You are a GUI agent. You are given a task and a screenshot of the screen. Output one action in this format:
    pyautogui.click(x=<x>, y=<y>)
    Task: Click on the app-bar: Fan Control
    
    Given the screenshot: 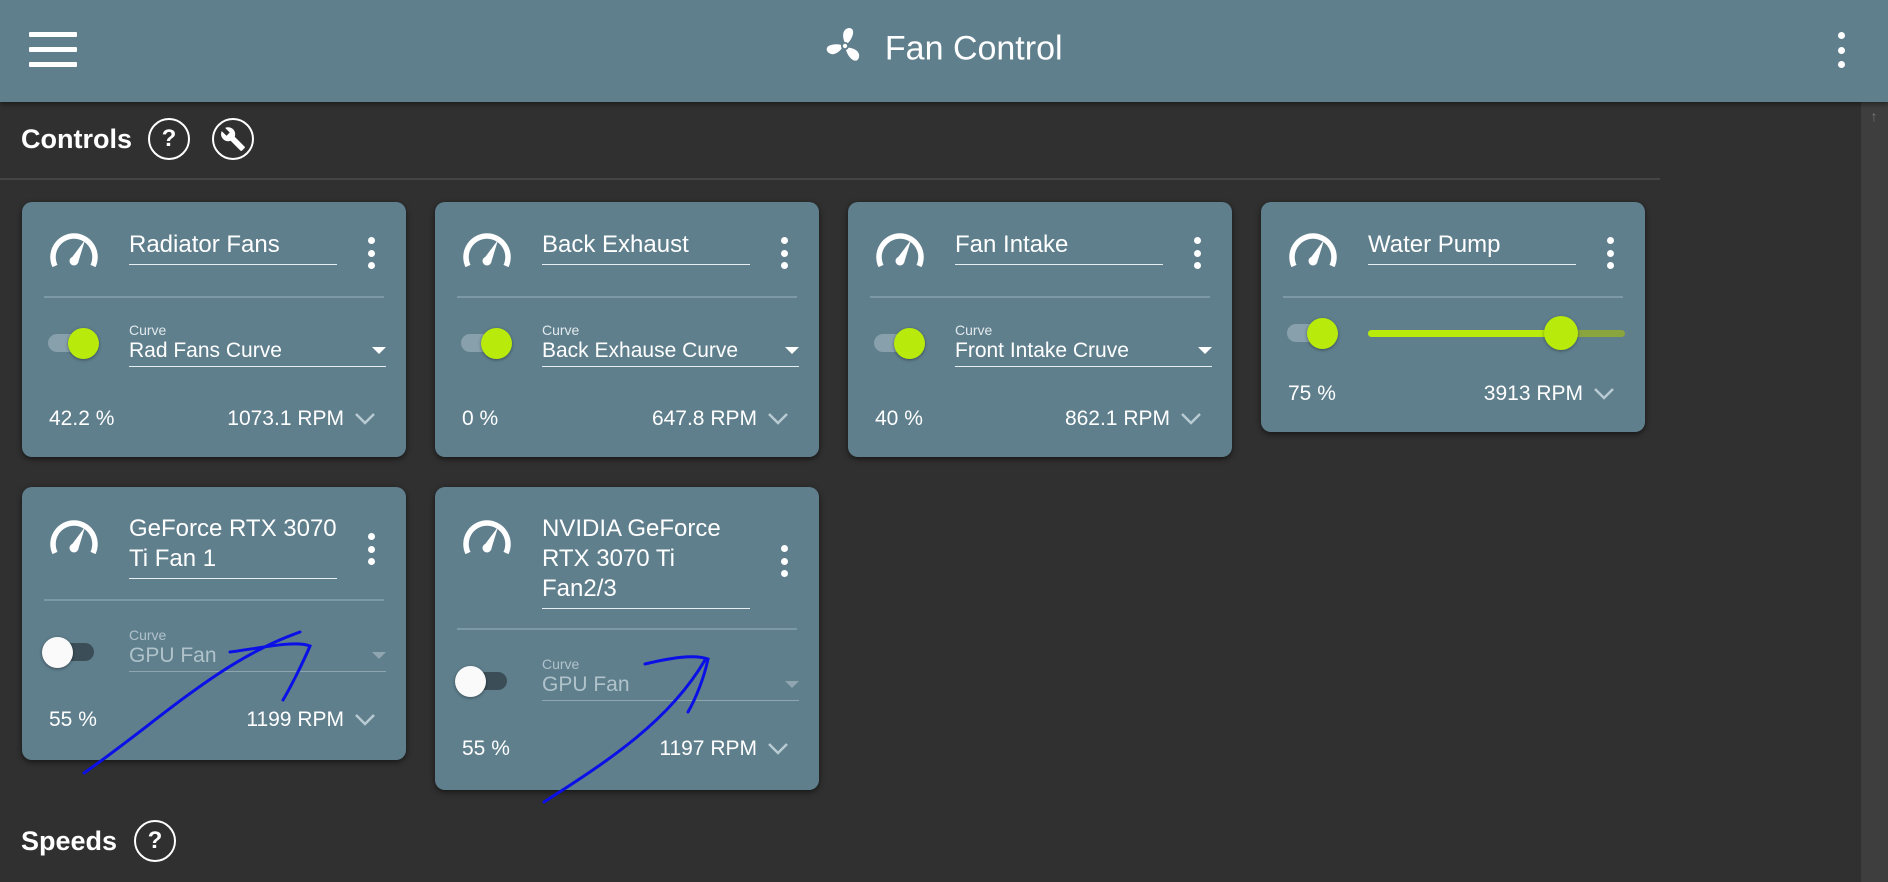 What is the action you would take?
    pyautogui.click(x=944, y=51)
    